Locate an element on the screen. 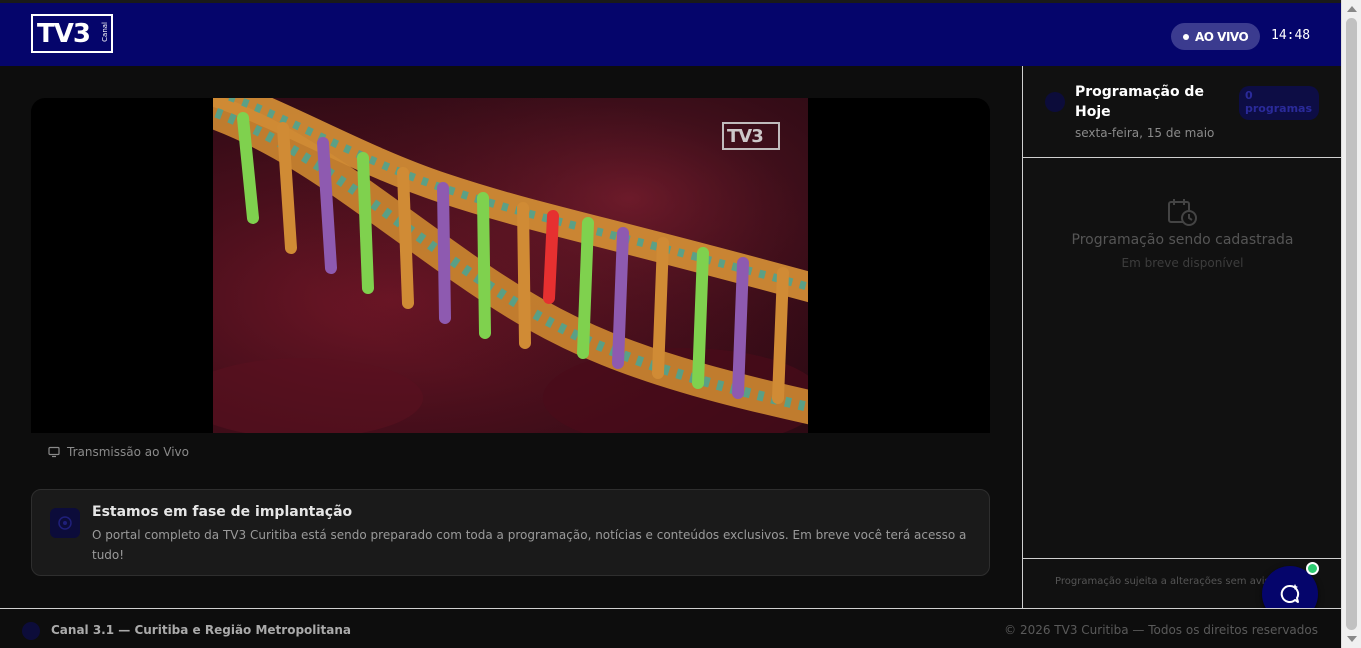 This screenshot has height=648, width=1361. scroll-up-icon is located at coordinates (1352, 9).